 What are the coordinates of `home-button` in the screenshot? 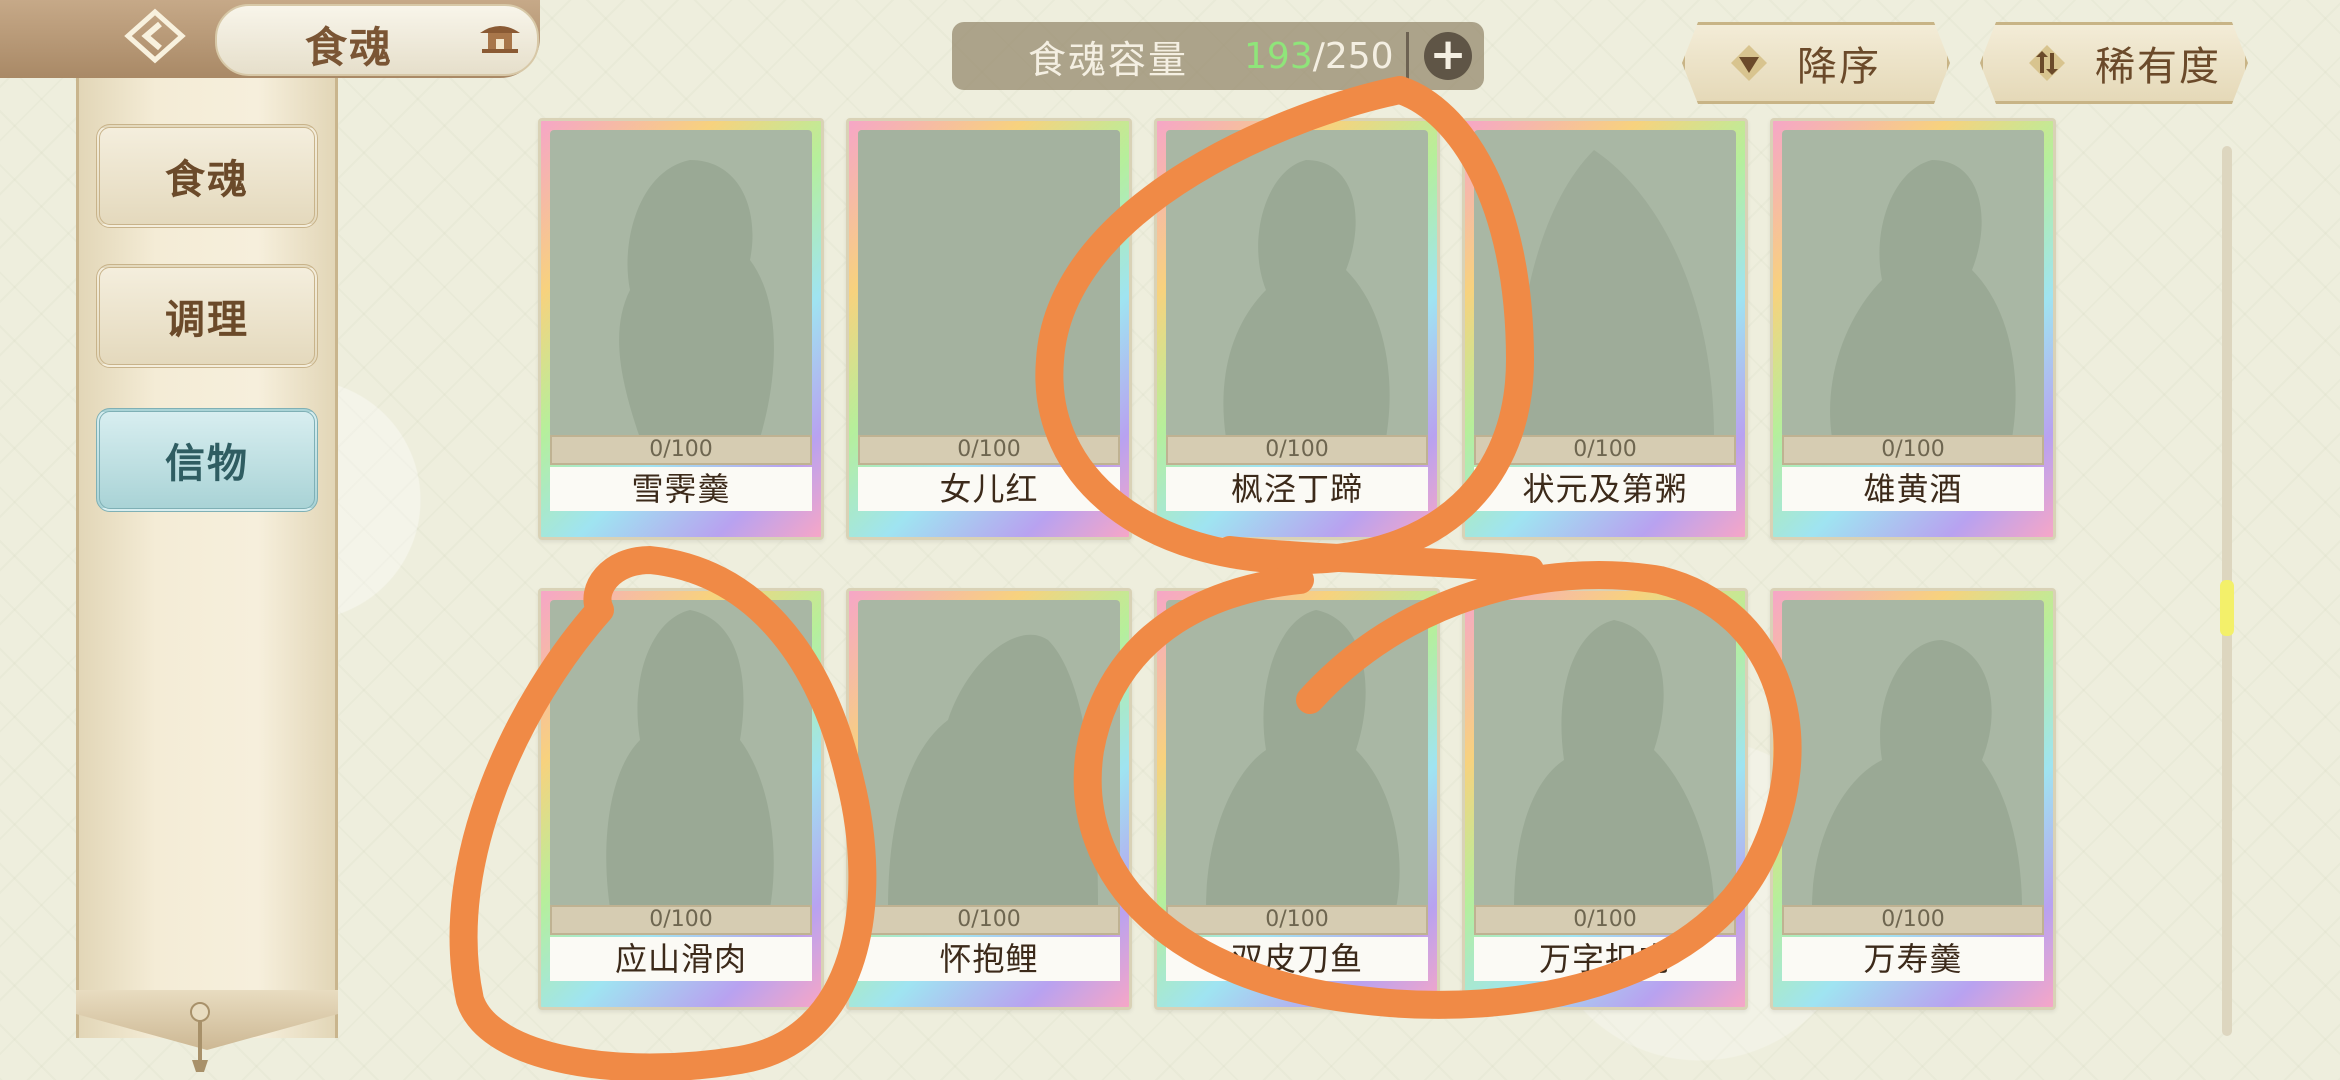 It's located at (500, 39).